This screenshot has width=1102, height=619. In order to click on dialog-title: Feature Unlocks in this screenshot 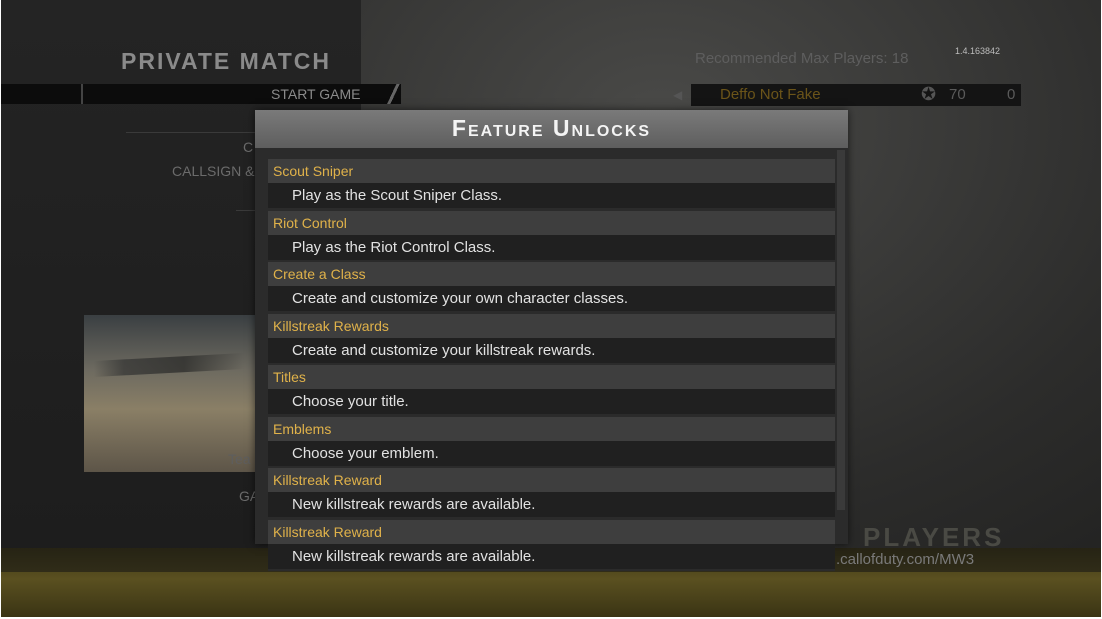, I will do `click(551, 128)`.